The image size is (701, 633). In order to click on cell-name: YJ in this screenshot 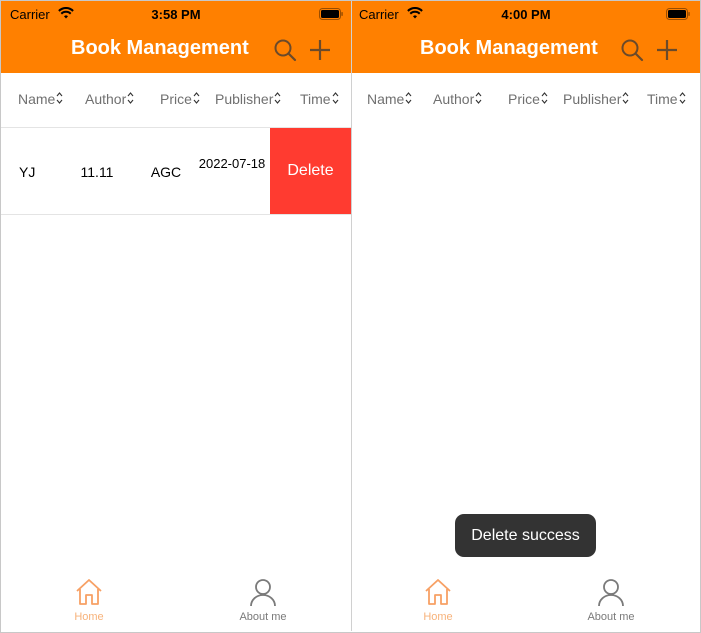, I will do `click(27, 172)`.